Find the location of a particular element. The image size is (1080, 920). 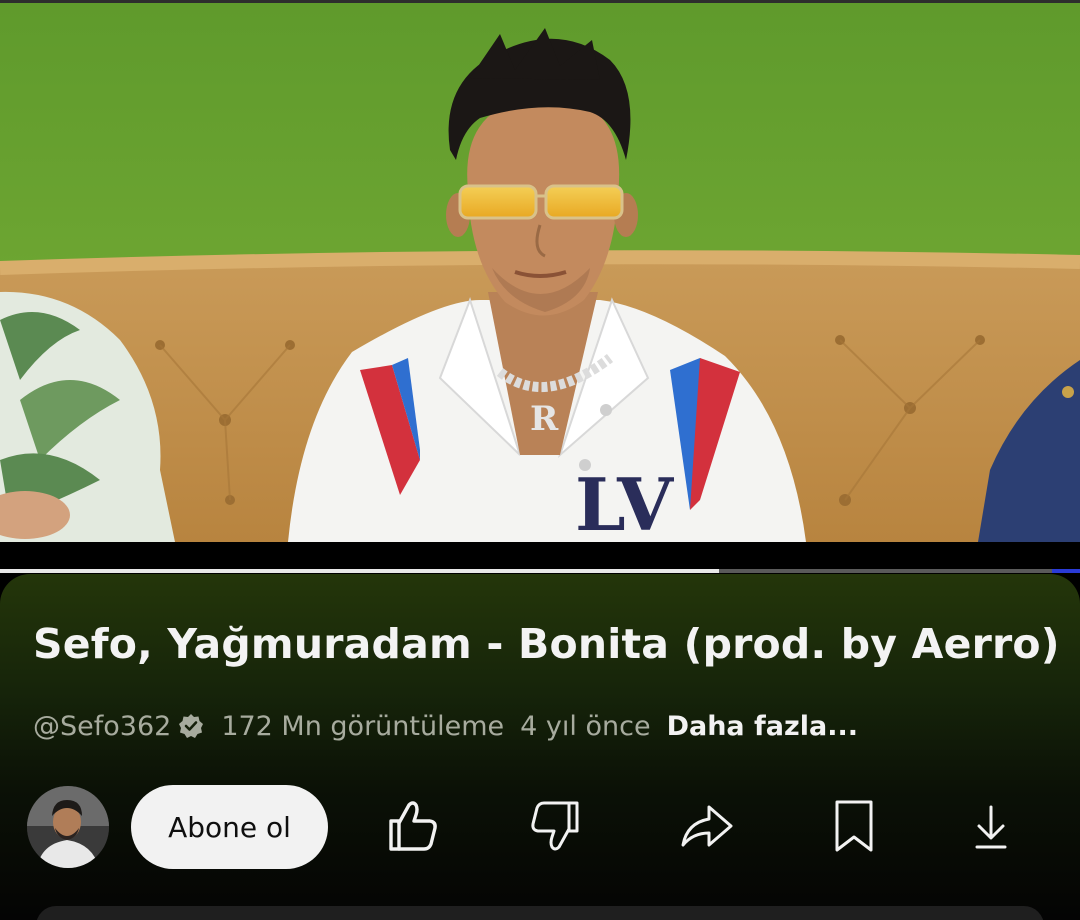

like-icon is located at coordinates (413, 826).